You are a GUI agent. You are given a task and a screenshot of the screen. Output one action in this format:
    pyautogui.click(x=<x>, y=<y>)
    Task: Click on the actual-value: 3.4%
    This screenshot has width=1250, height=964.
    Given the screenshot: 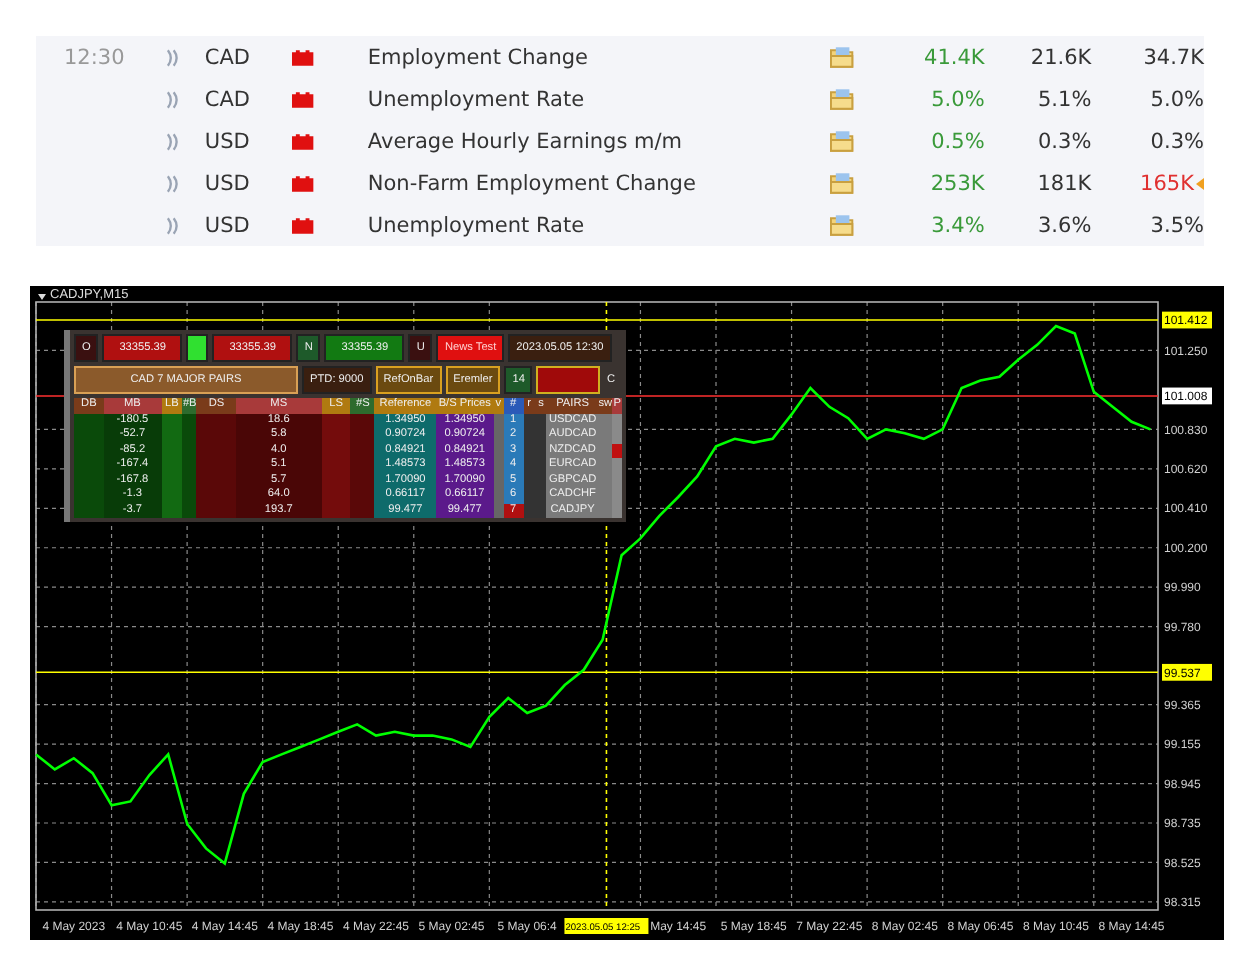 What is the action you would take?
    pyautogui.click(x=957, y=225)
    